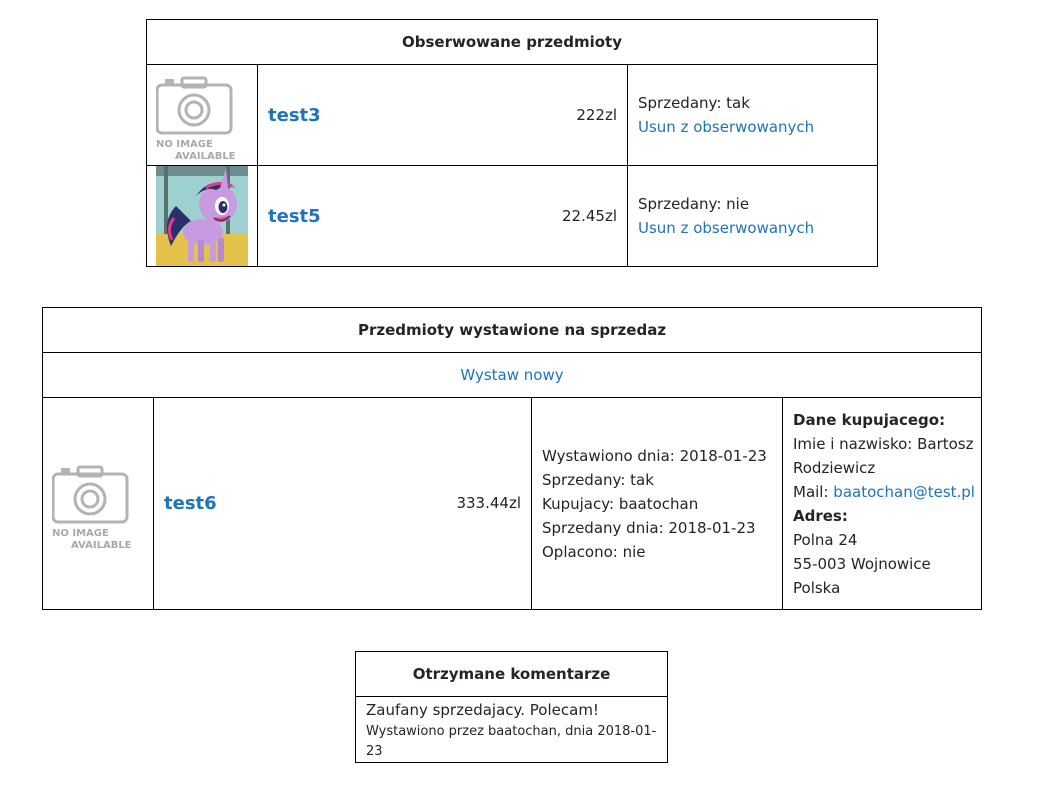  Describe the element at coordinates (442, 115) in the screenshot. I see `item-name-price-cell: test3 222zl` at that location.